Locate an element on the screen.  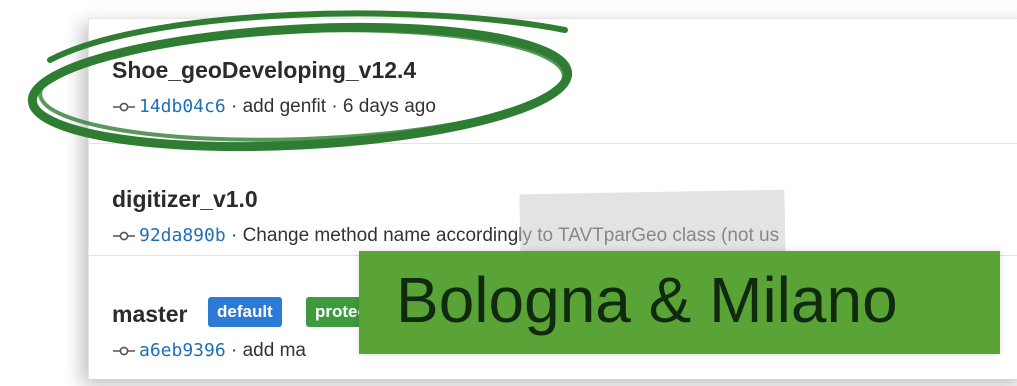
branch-name: Shoe_geoDeveloping_v12.4 is located at coordinates (264, 70).